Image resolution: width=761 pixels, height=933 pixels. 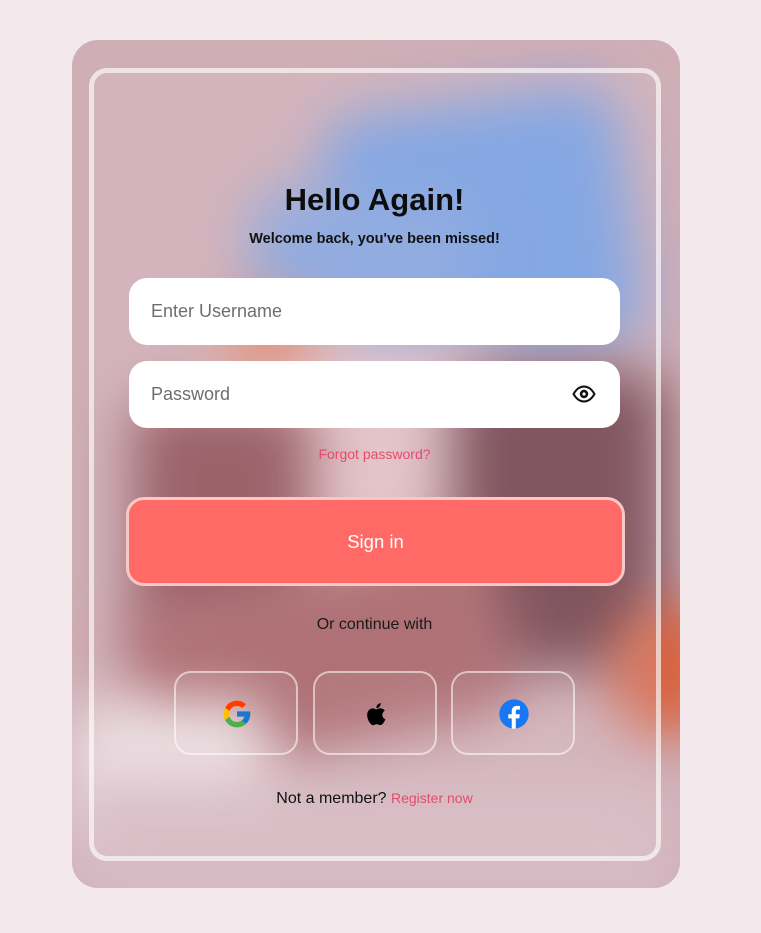 I want to click on eye-icon, so click(x=584, y=394).